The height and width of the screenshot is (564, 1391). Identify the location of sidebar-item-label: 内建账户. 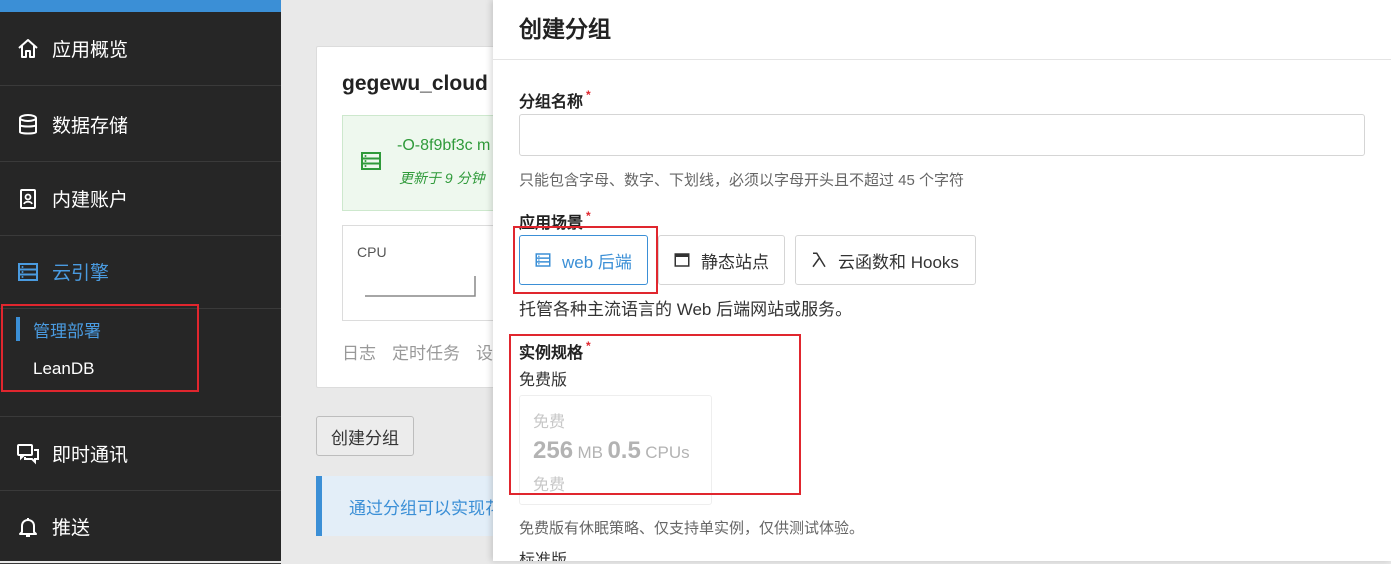
(90, 200).